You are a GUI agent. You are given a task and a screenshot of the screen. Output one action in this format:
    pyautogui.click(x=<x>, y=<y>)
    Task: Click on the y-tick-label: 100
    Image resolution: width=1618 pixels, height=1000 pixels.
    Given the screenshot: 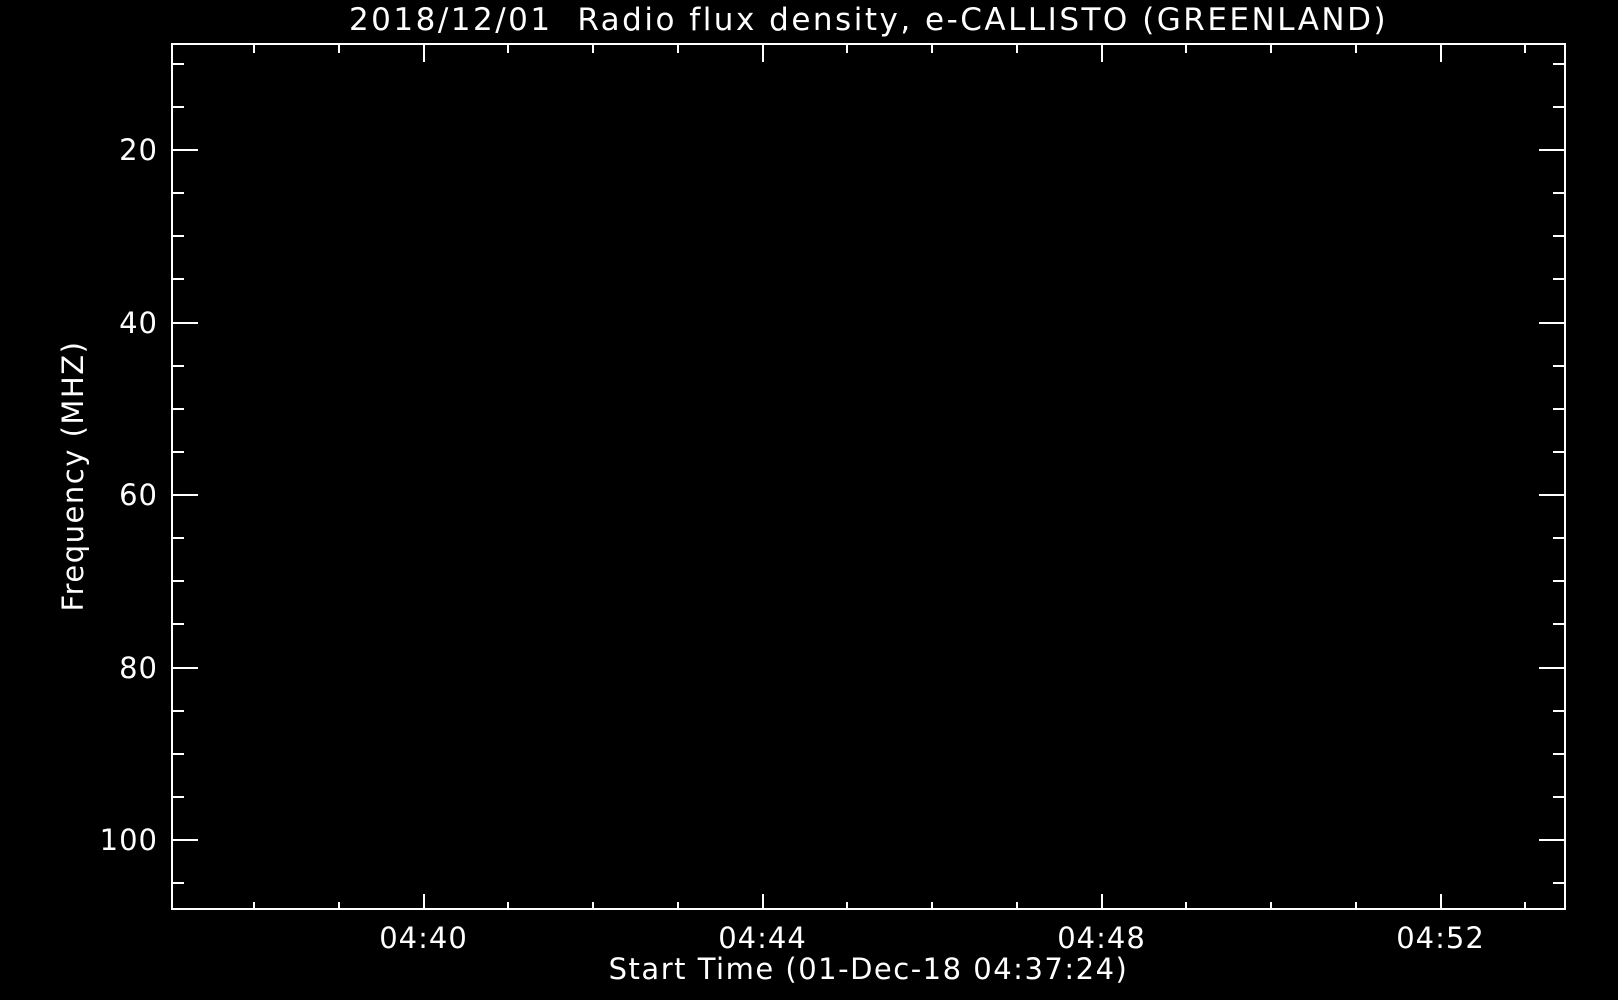 What is the action you would take?
    pyautogui.click(x=128, y=840)
    